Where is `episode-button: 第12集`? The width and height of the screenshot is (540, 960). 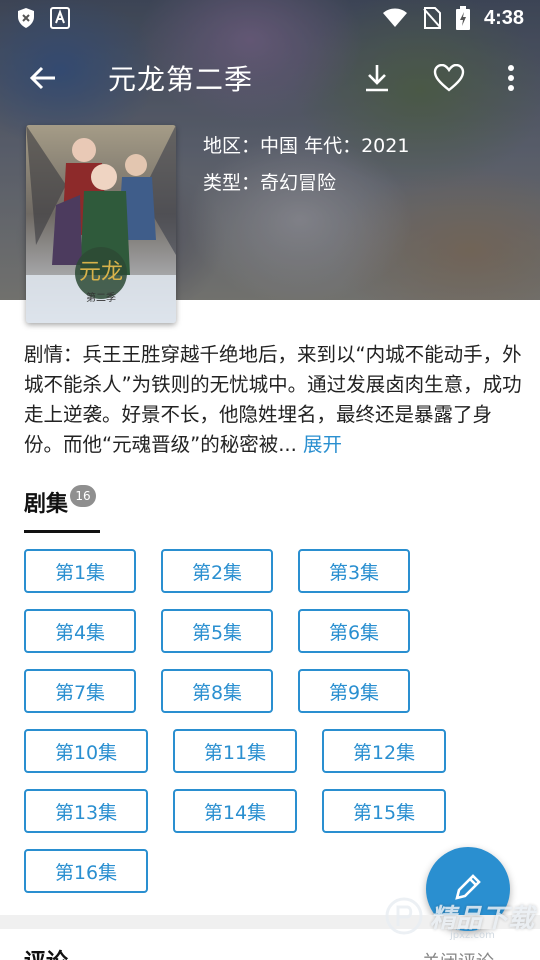
episode-button: 第12集 is located at coordinates (384, 751).